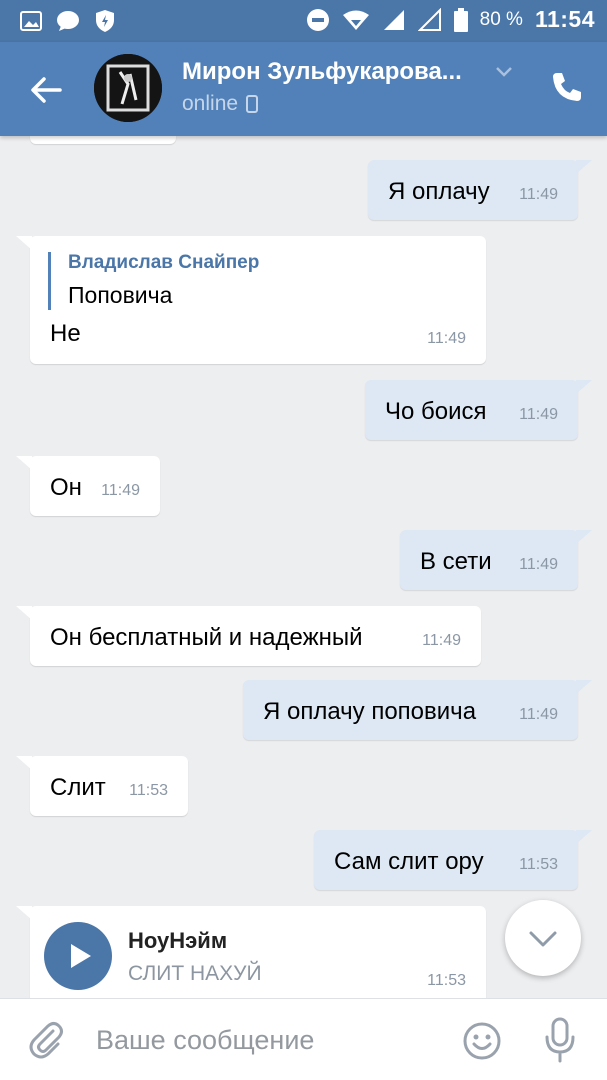  I want to click on message-input, so click(266, 1040).